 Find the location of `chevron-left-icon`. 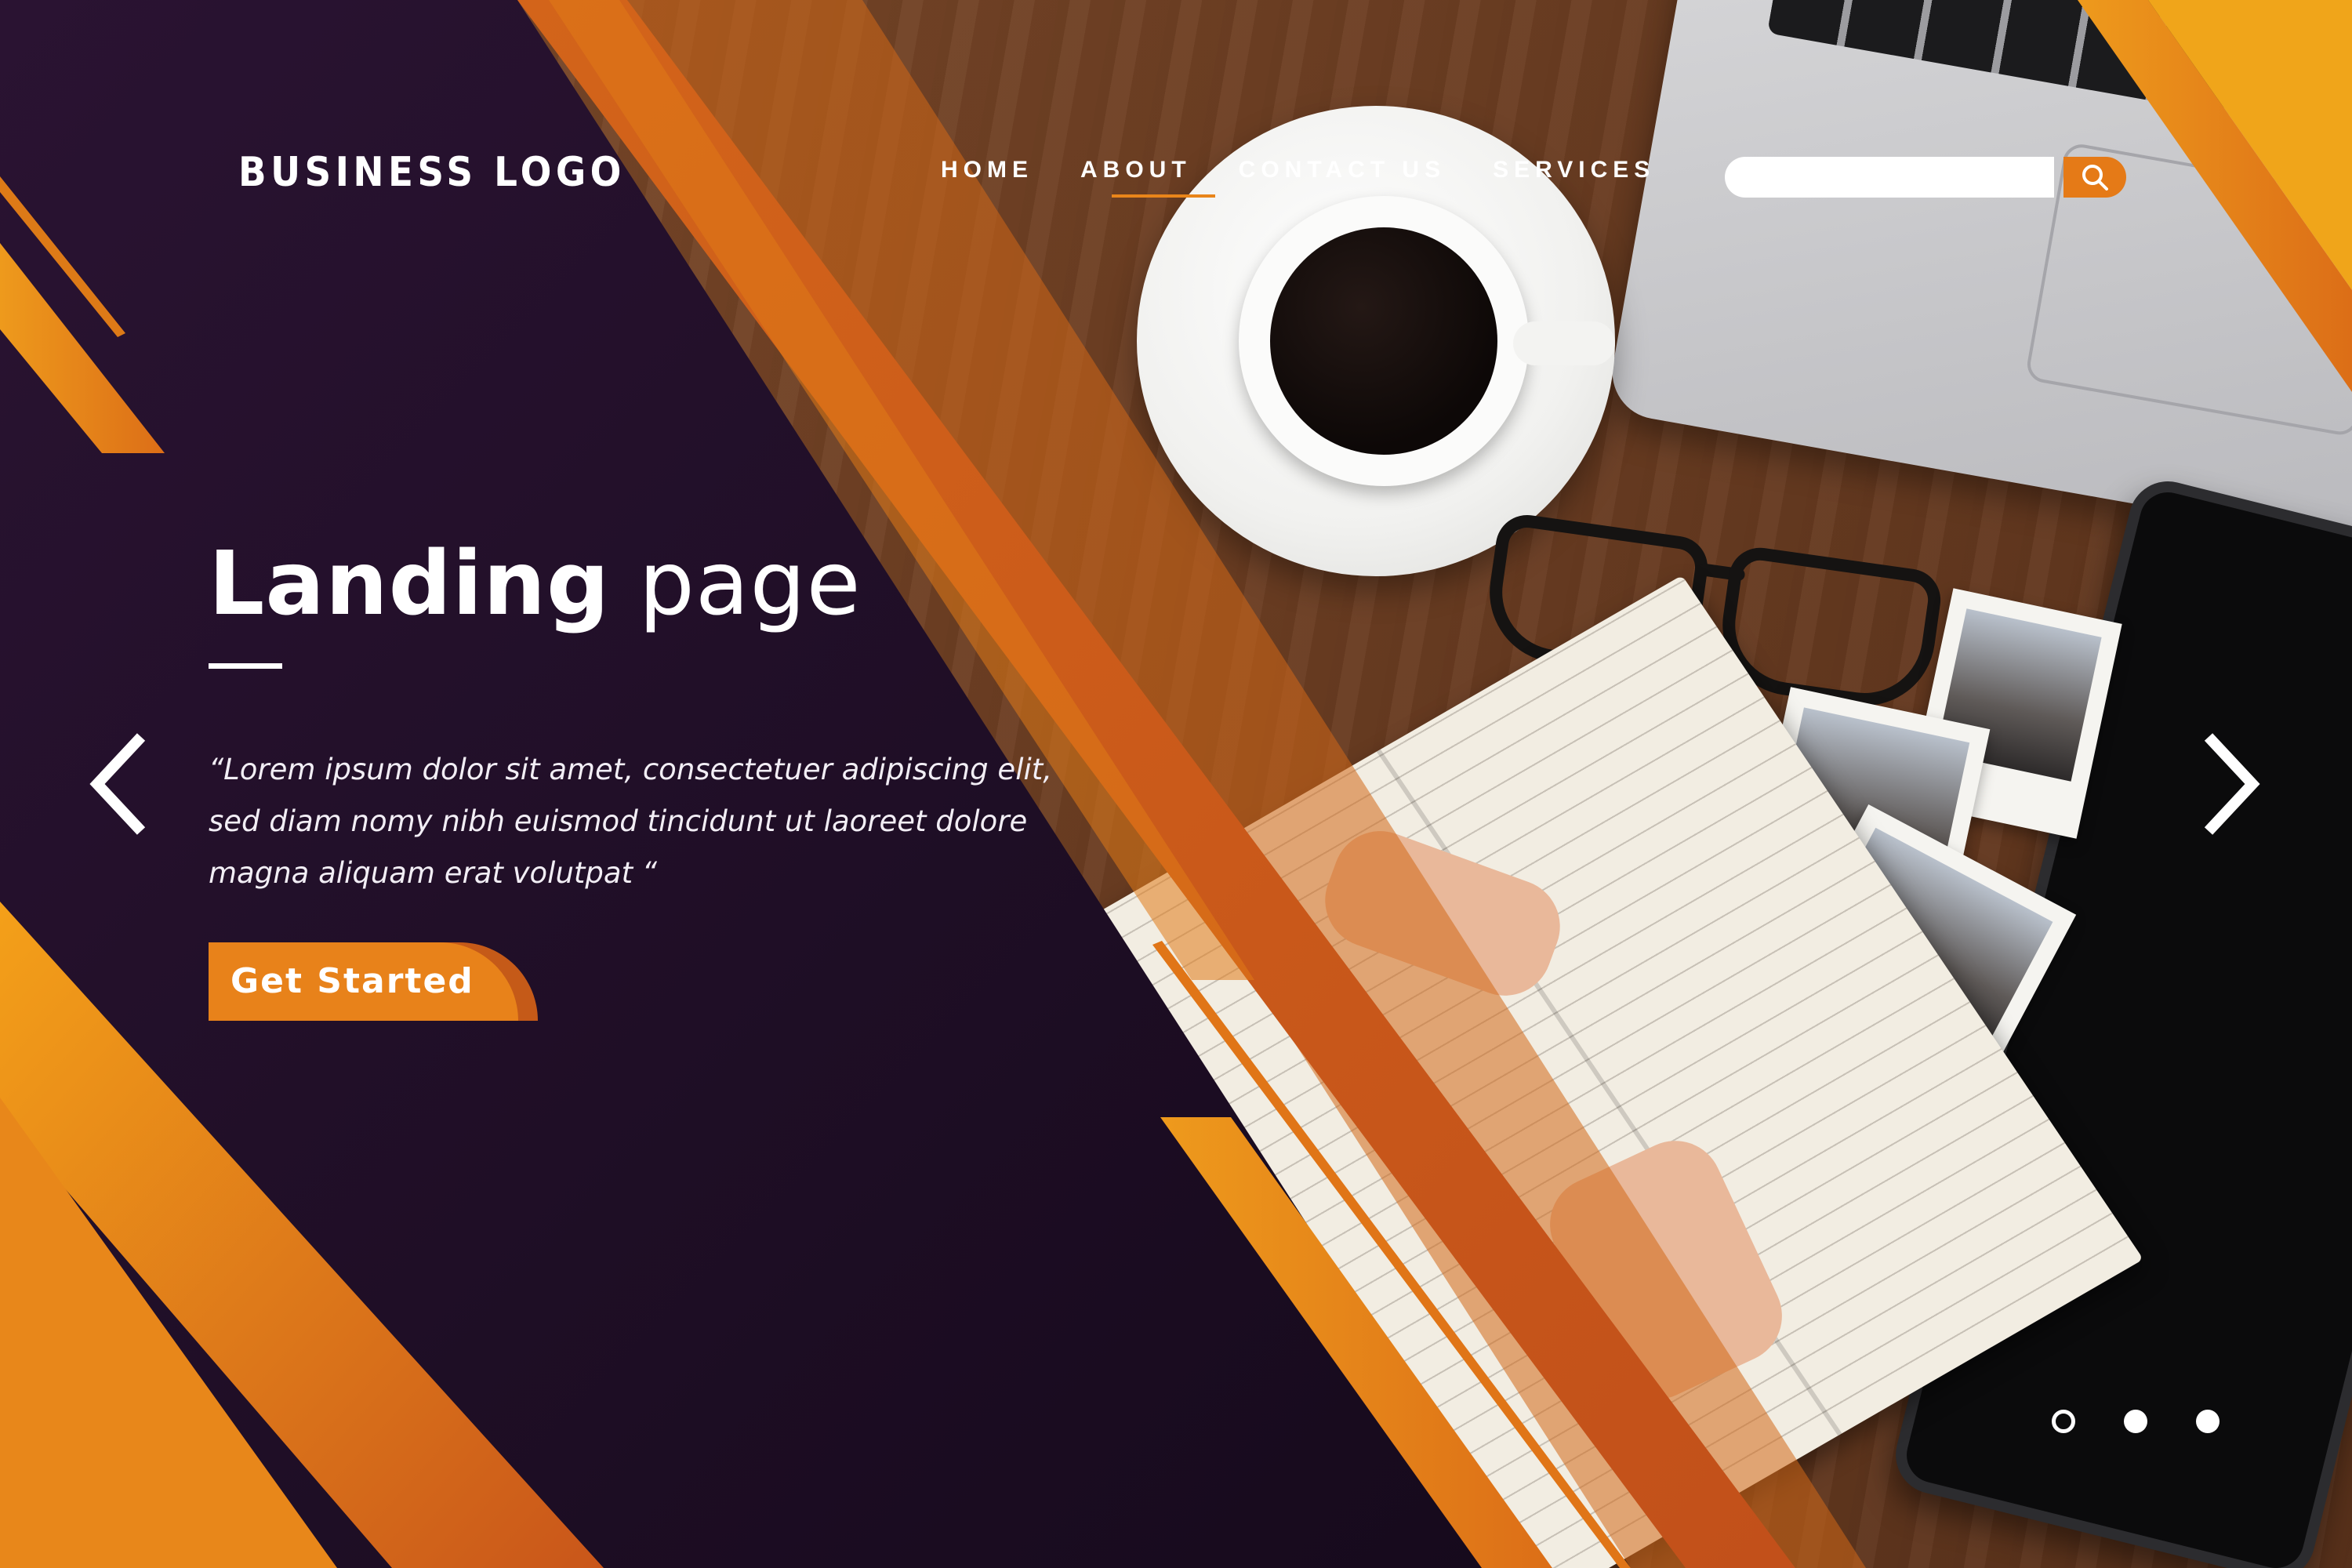

chevron-left-icon is located at coordinates (117, 784).